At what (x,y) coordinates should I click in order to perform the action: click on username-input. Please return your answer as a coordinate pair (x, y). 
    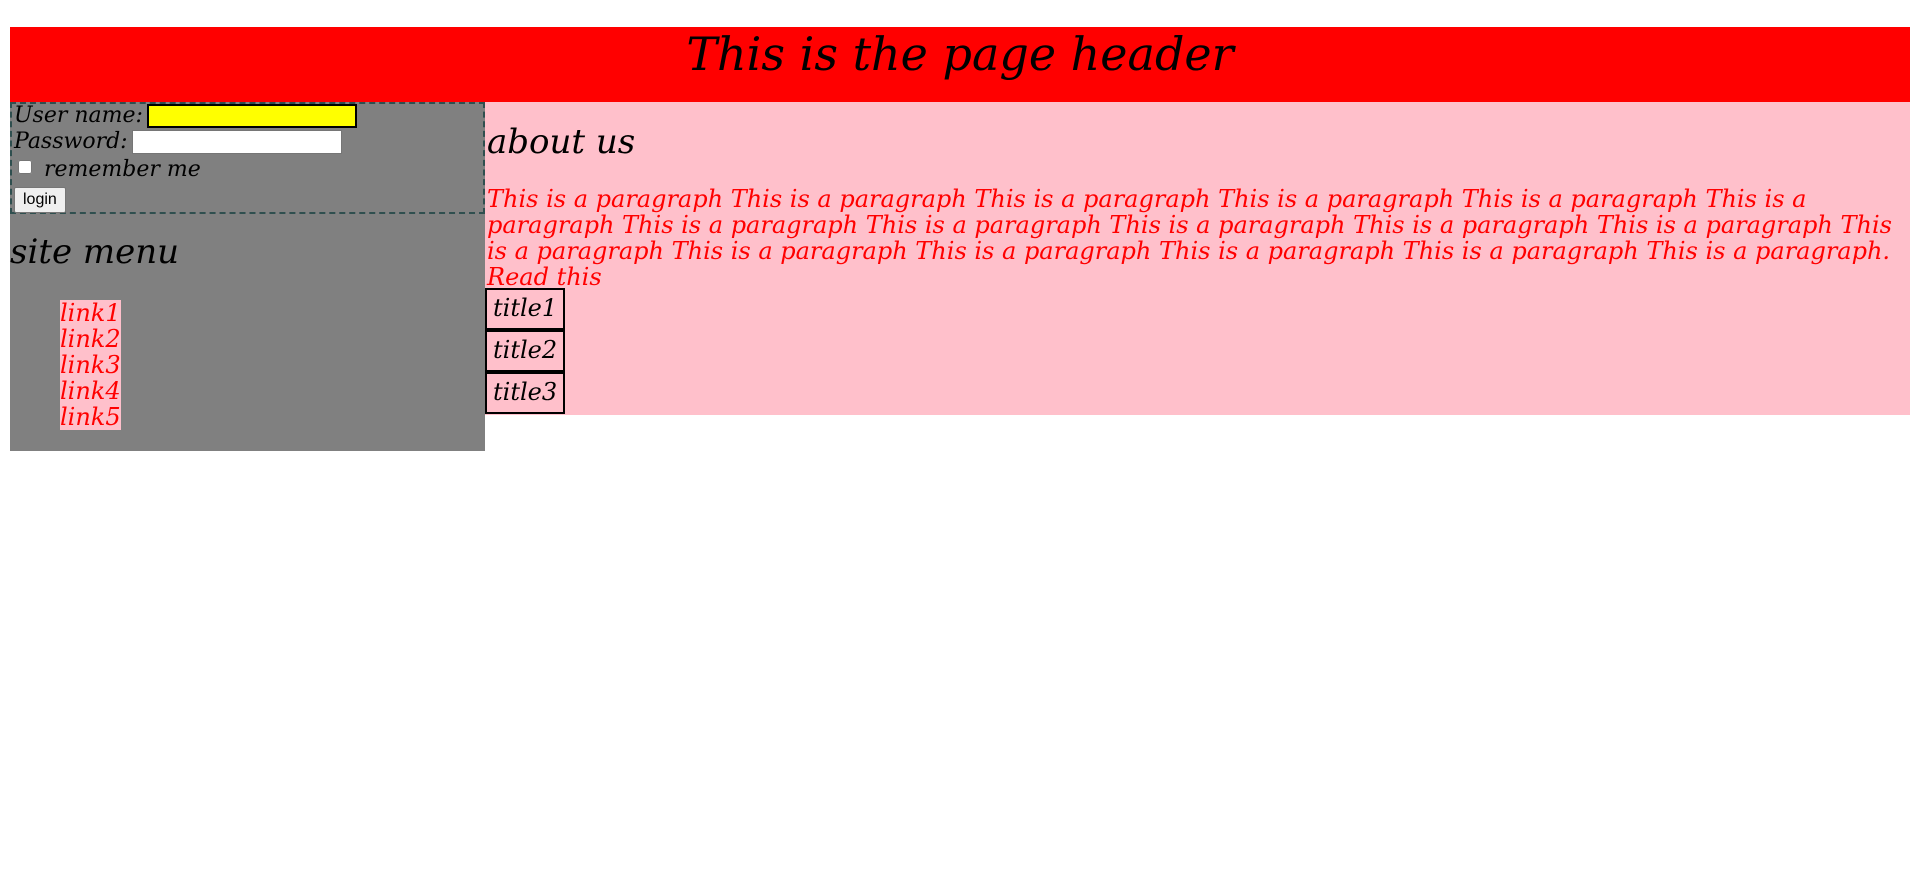
    Looking at the image, I should click on (251, 116).